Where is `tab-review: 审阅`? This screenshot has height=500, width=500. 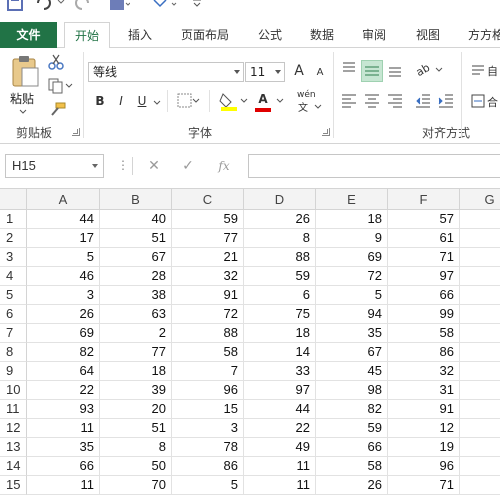 tab-review: 审阅 is located at coordinates (374, 35).